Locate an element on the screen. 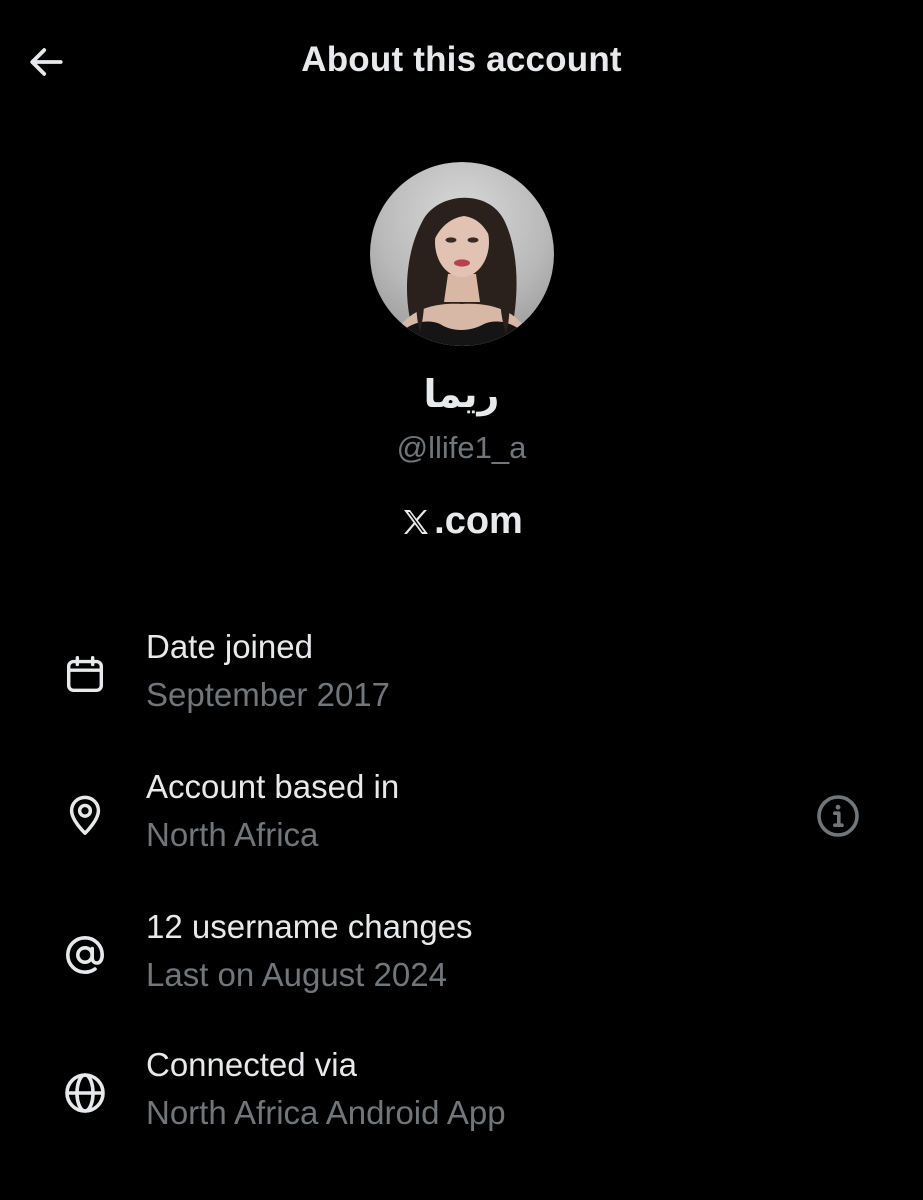 This screenshot has width=923, height=1200. account-based-label: Account based in is located at coordinates (273, 786).